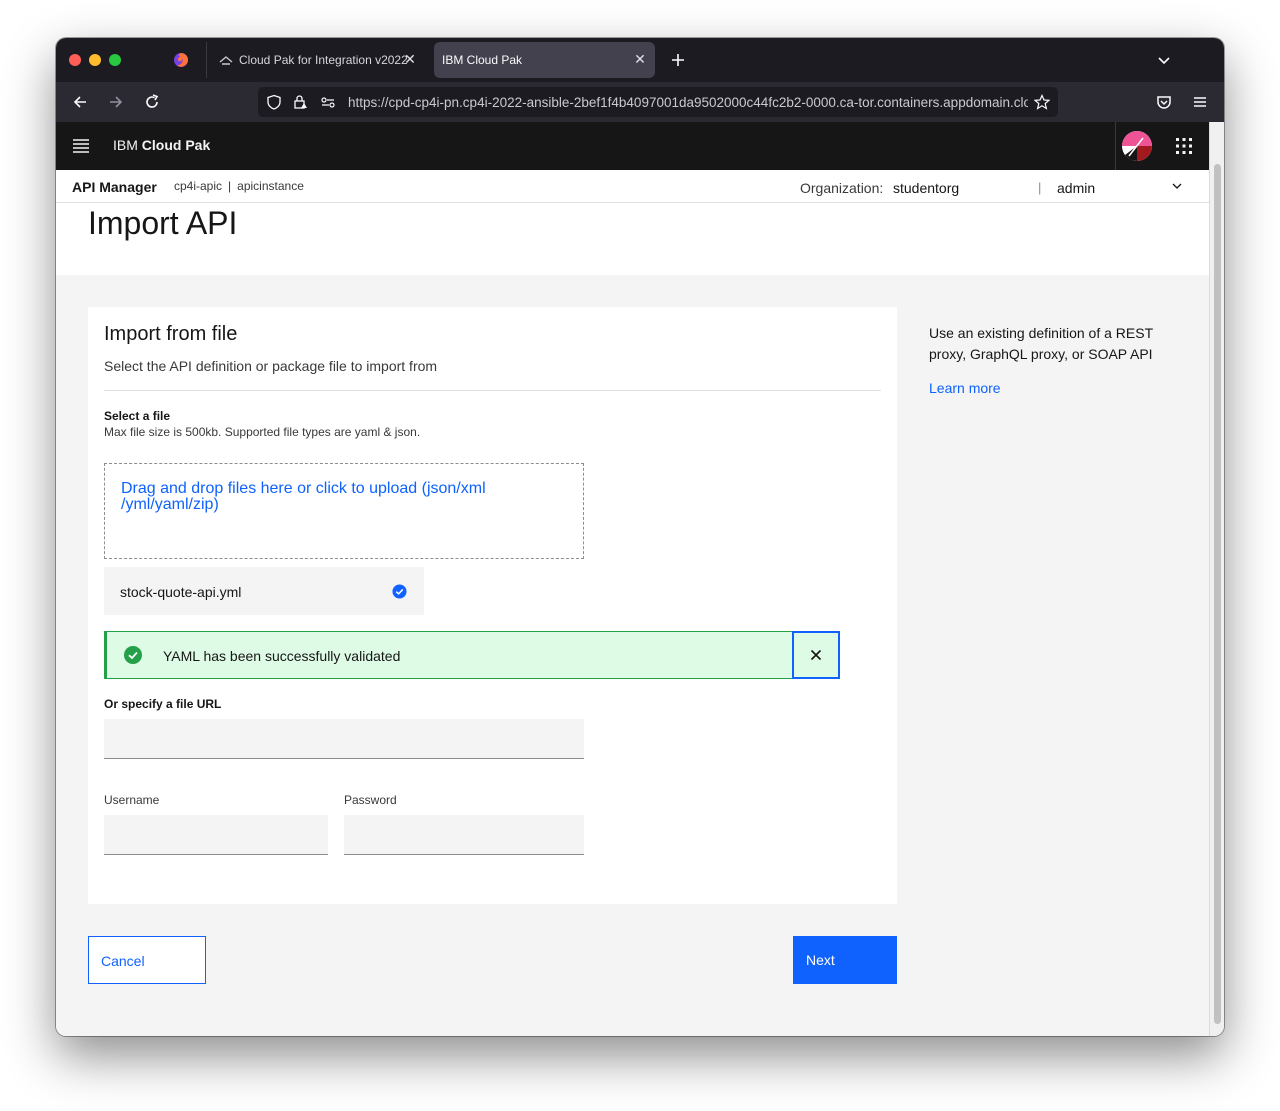 This screenshot has height=1111, width=1280. What do you see at coordinates (482, 60) in the screenshot?
I see `tab-title: IBM Cloud Pak` at bounding box center [482, 60].